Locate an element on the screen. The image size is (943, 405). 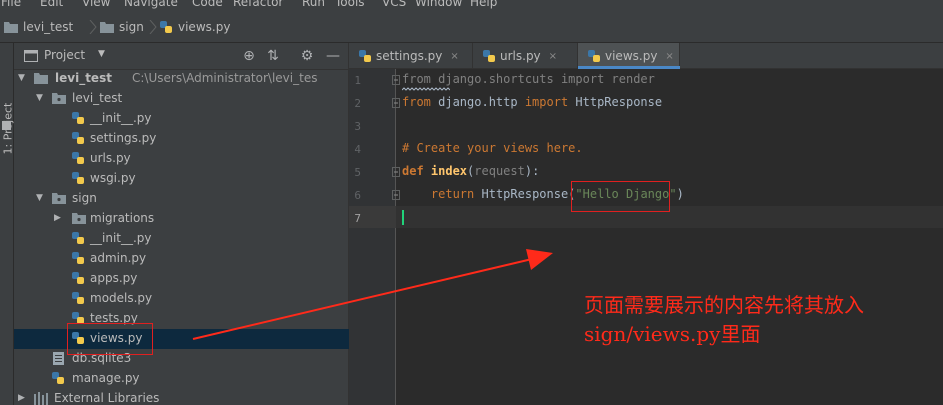
annotation-arrow is located at coordinates (372, 294).